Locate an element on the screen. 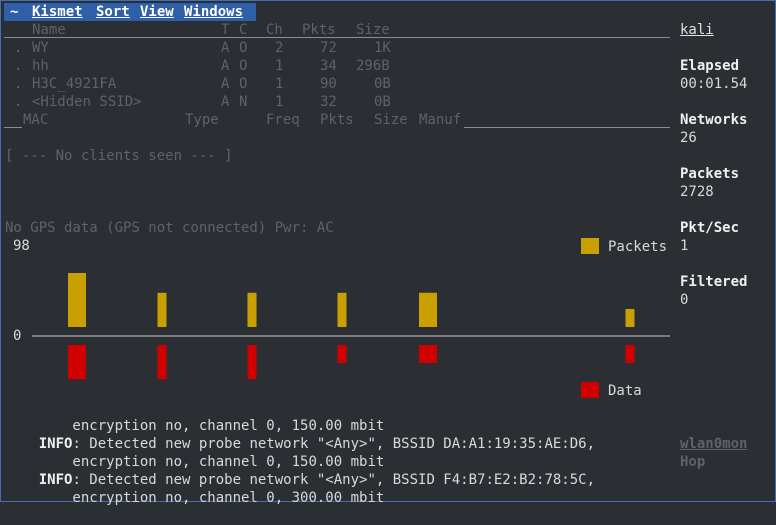  menu-kismet: Kismet is located at coordinates (57, 12).